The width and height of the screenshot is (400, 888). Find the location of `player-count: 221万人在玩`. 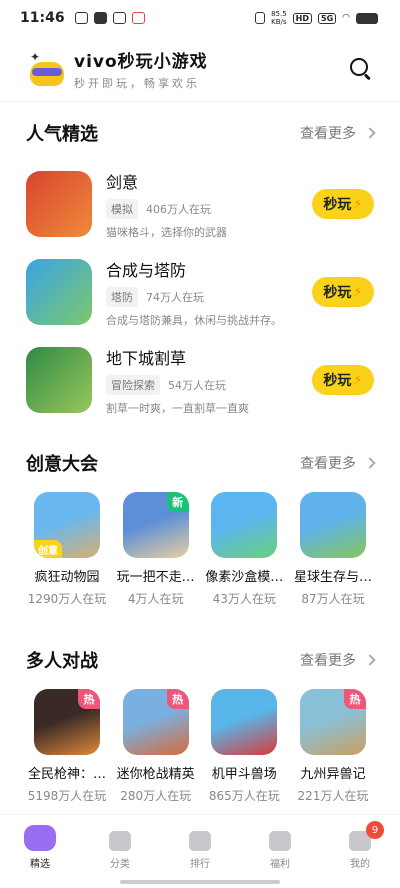

player-count: 221万人在玩 is located at coordinates (333, 796).